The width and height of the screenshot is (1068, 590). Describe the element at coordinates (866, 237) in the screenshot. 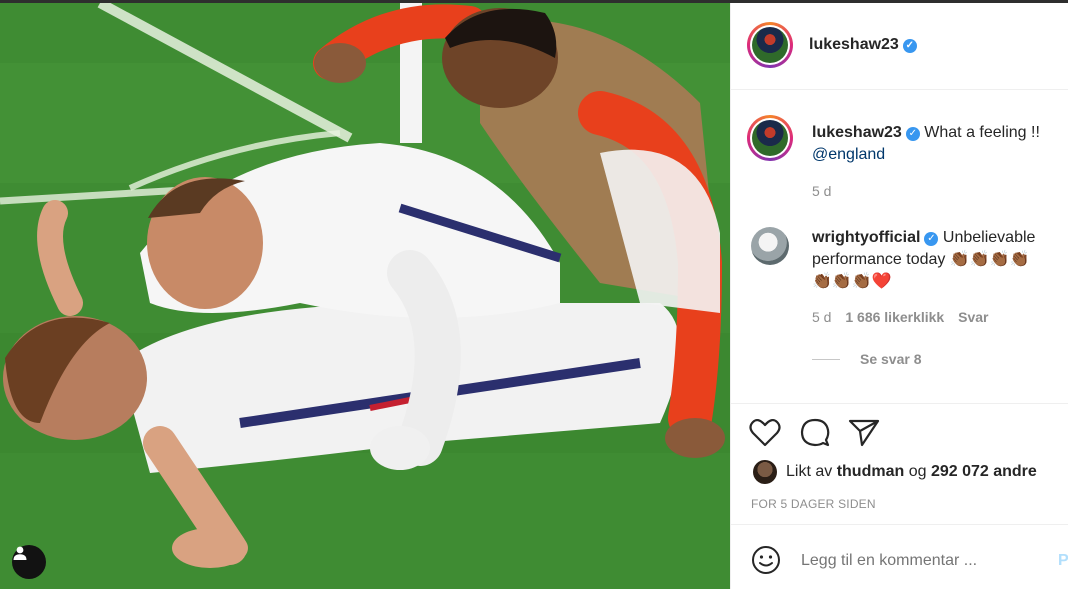

I see `comment-username: wrightyofficial` at that location.